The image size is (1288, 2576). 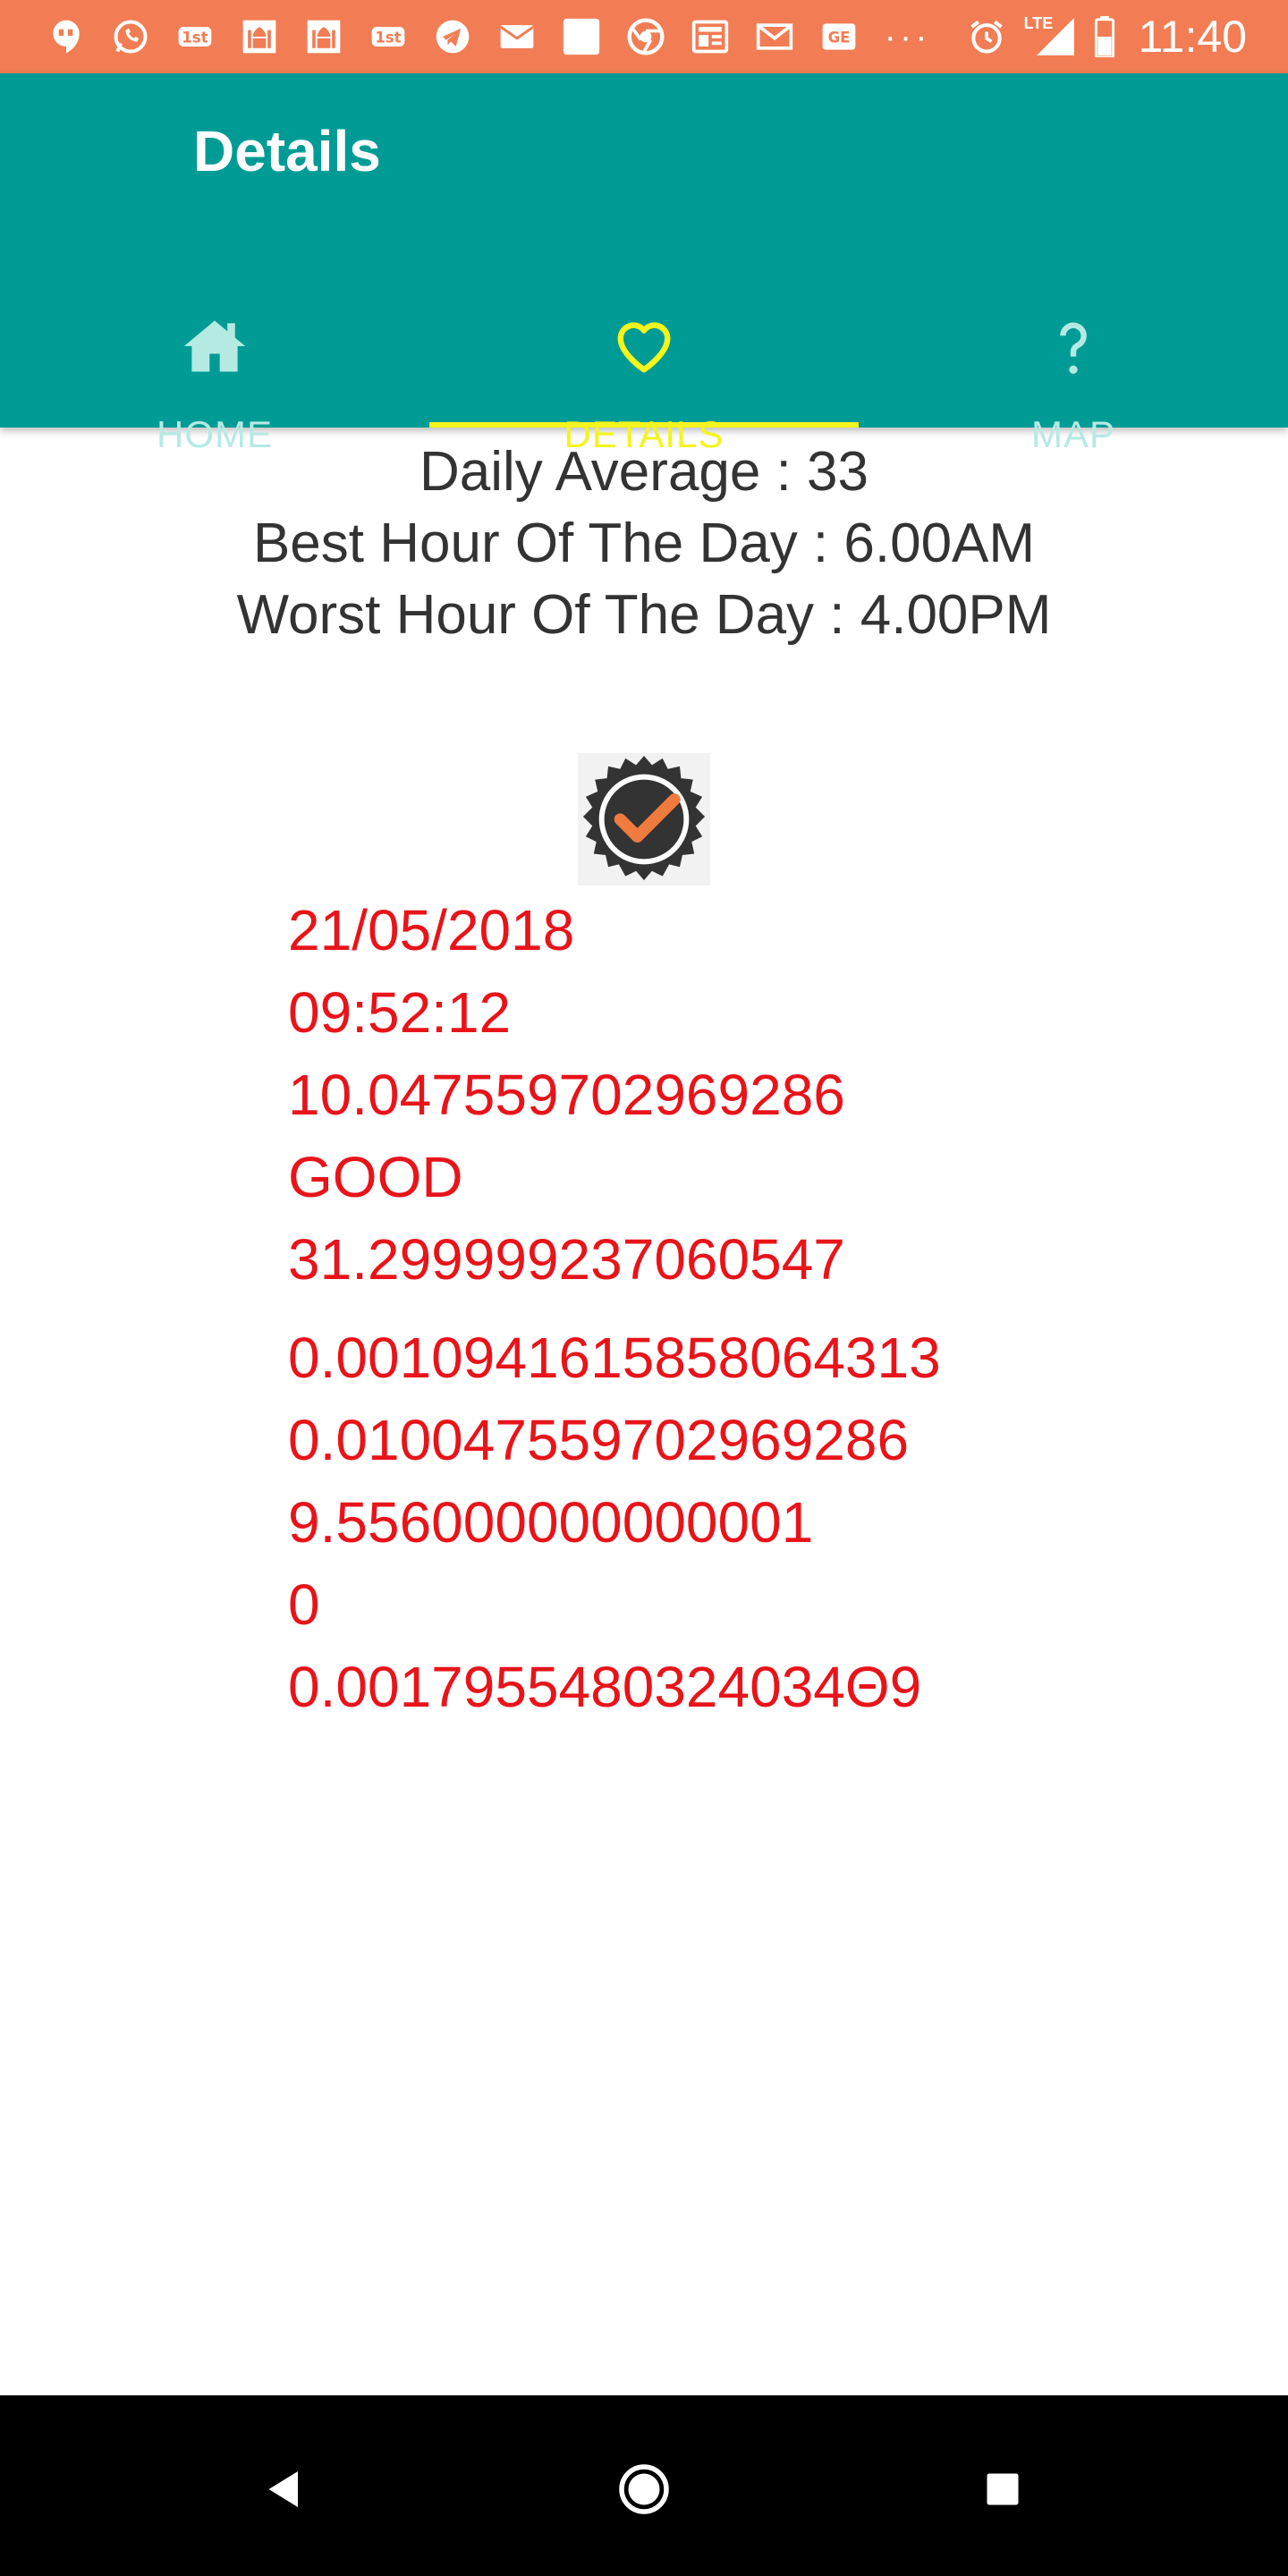 What do you see at coordinates (614, 1358) in the screenshot?
I see `reading-value: 0.0010941615858064313` at bounding box center [614, 1358].